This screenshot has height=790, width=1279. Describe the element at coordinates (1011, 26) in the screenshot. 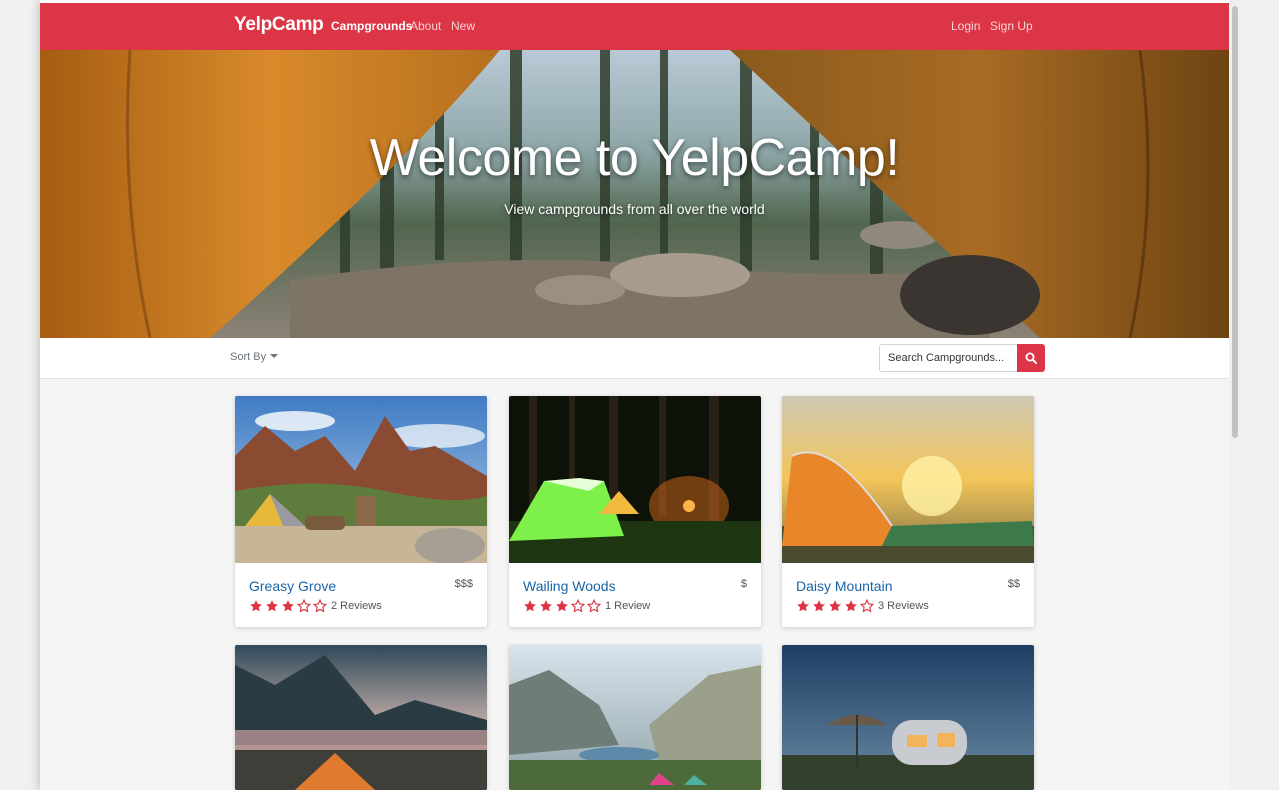

I see `nav-signup: Sign Up` at that location.